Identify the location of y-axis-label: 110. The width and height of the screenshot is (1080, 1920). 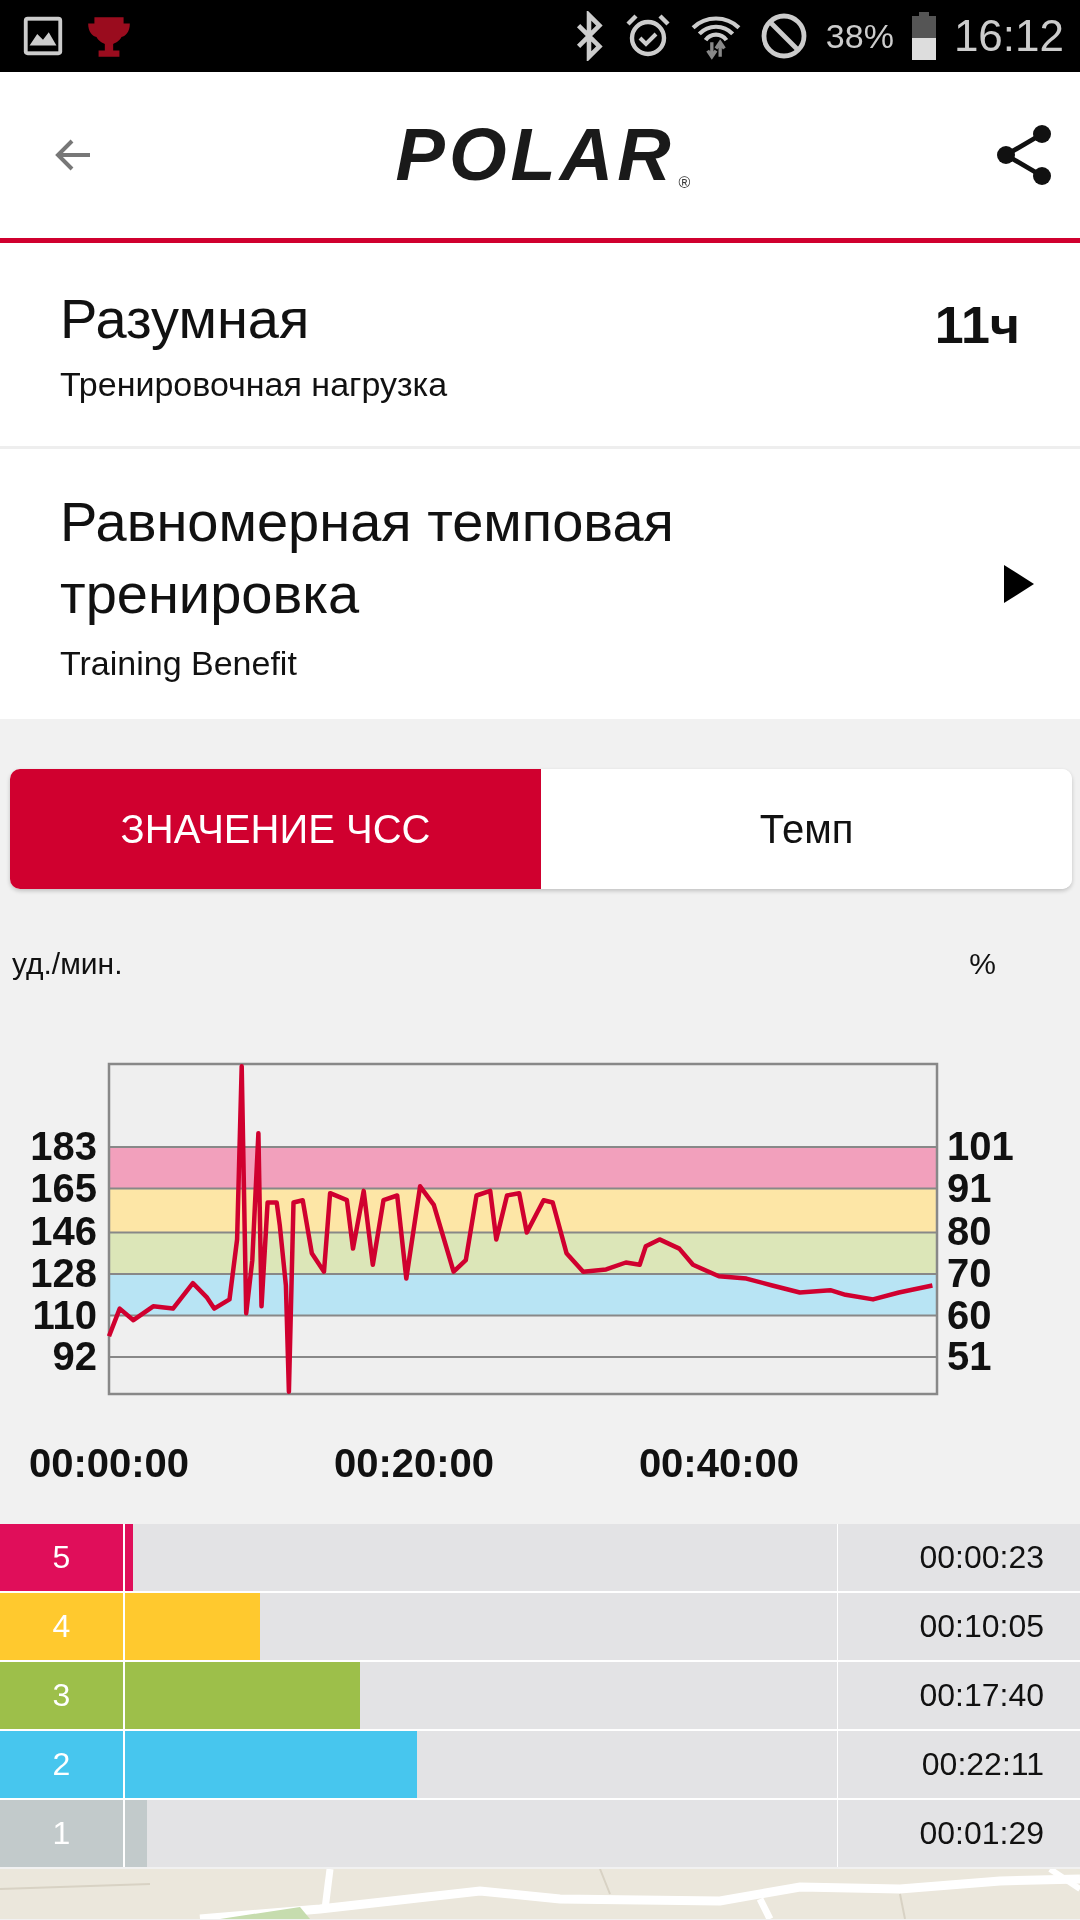
(64, 1314).